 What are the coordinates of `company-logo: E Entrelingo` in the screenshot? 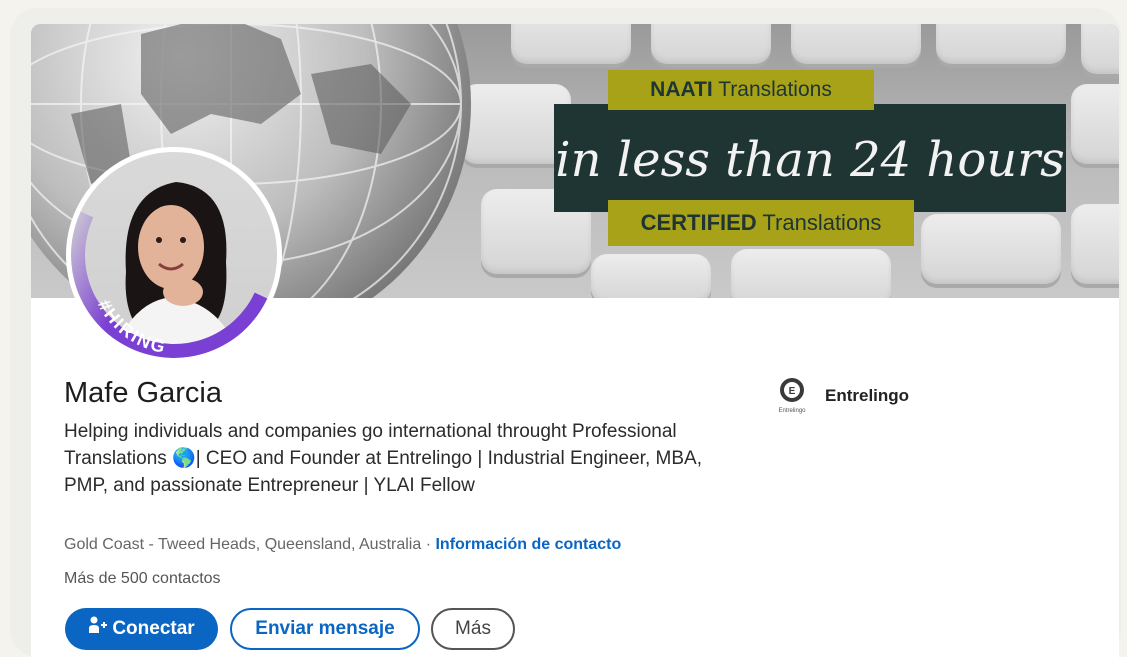 It's located at (792, 396).